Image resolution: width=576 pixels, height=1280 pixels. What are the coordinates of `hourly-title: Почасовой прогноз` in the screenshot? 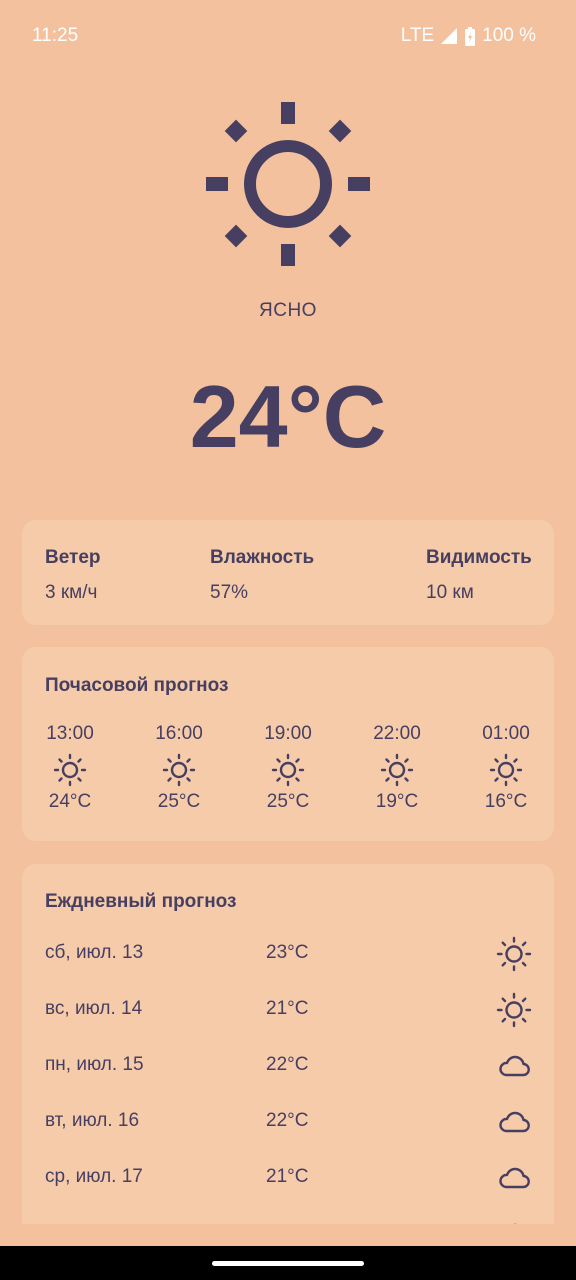 It's located at (137, 685).